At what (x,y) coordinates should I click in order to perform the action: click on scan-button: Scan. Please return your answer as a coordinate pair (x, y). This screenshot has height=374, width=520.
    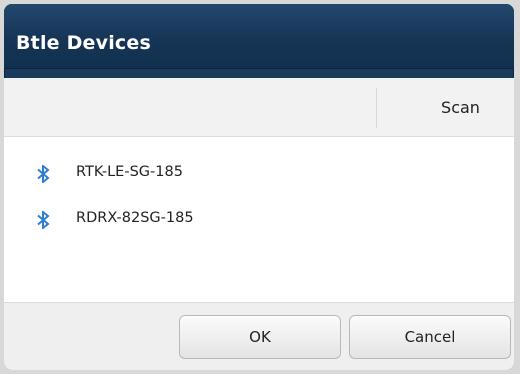
    Looking at the image, I should click on (445, 107).